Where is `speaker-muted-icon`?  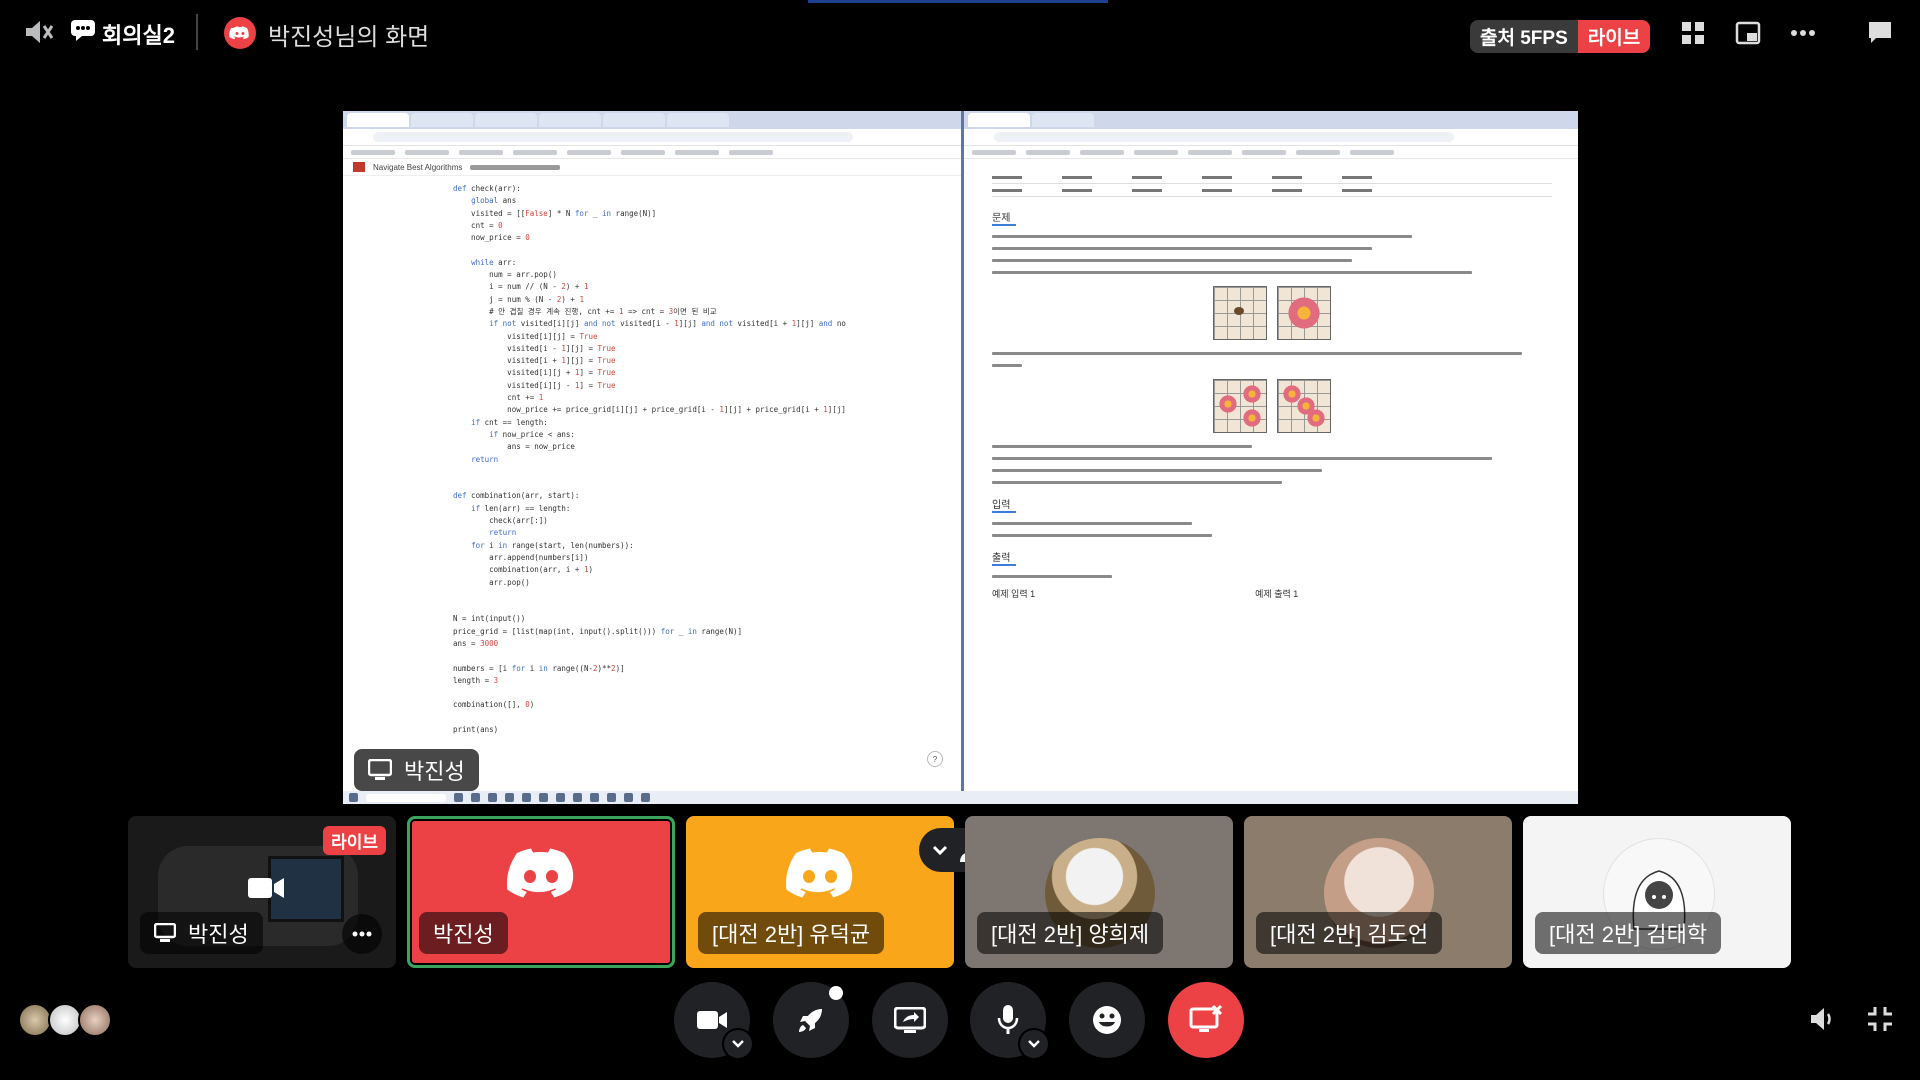
speaker-muted-icon is located at coordinates (38, 32).